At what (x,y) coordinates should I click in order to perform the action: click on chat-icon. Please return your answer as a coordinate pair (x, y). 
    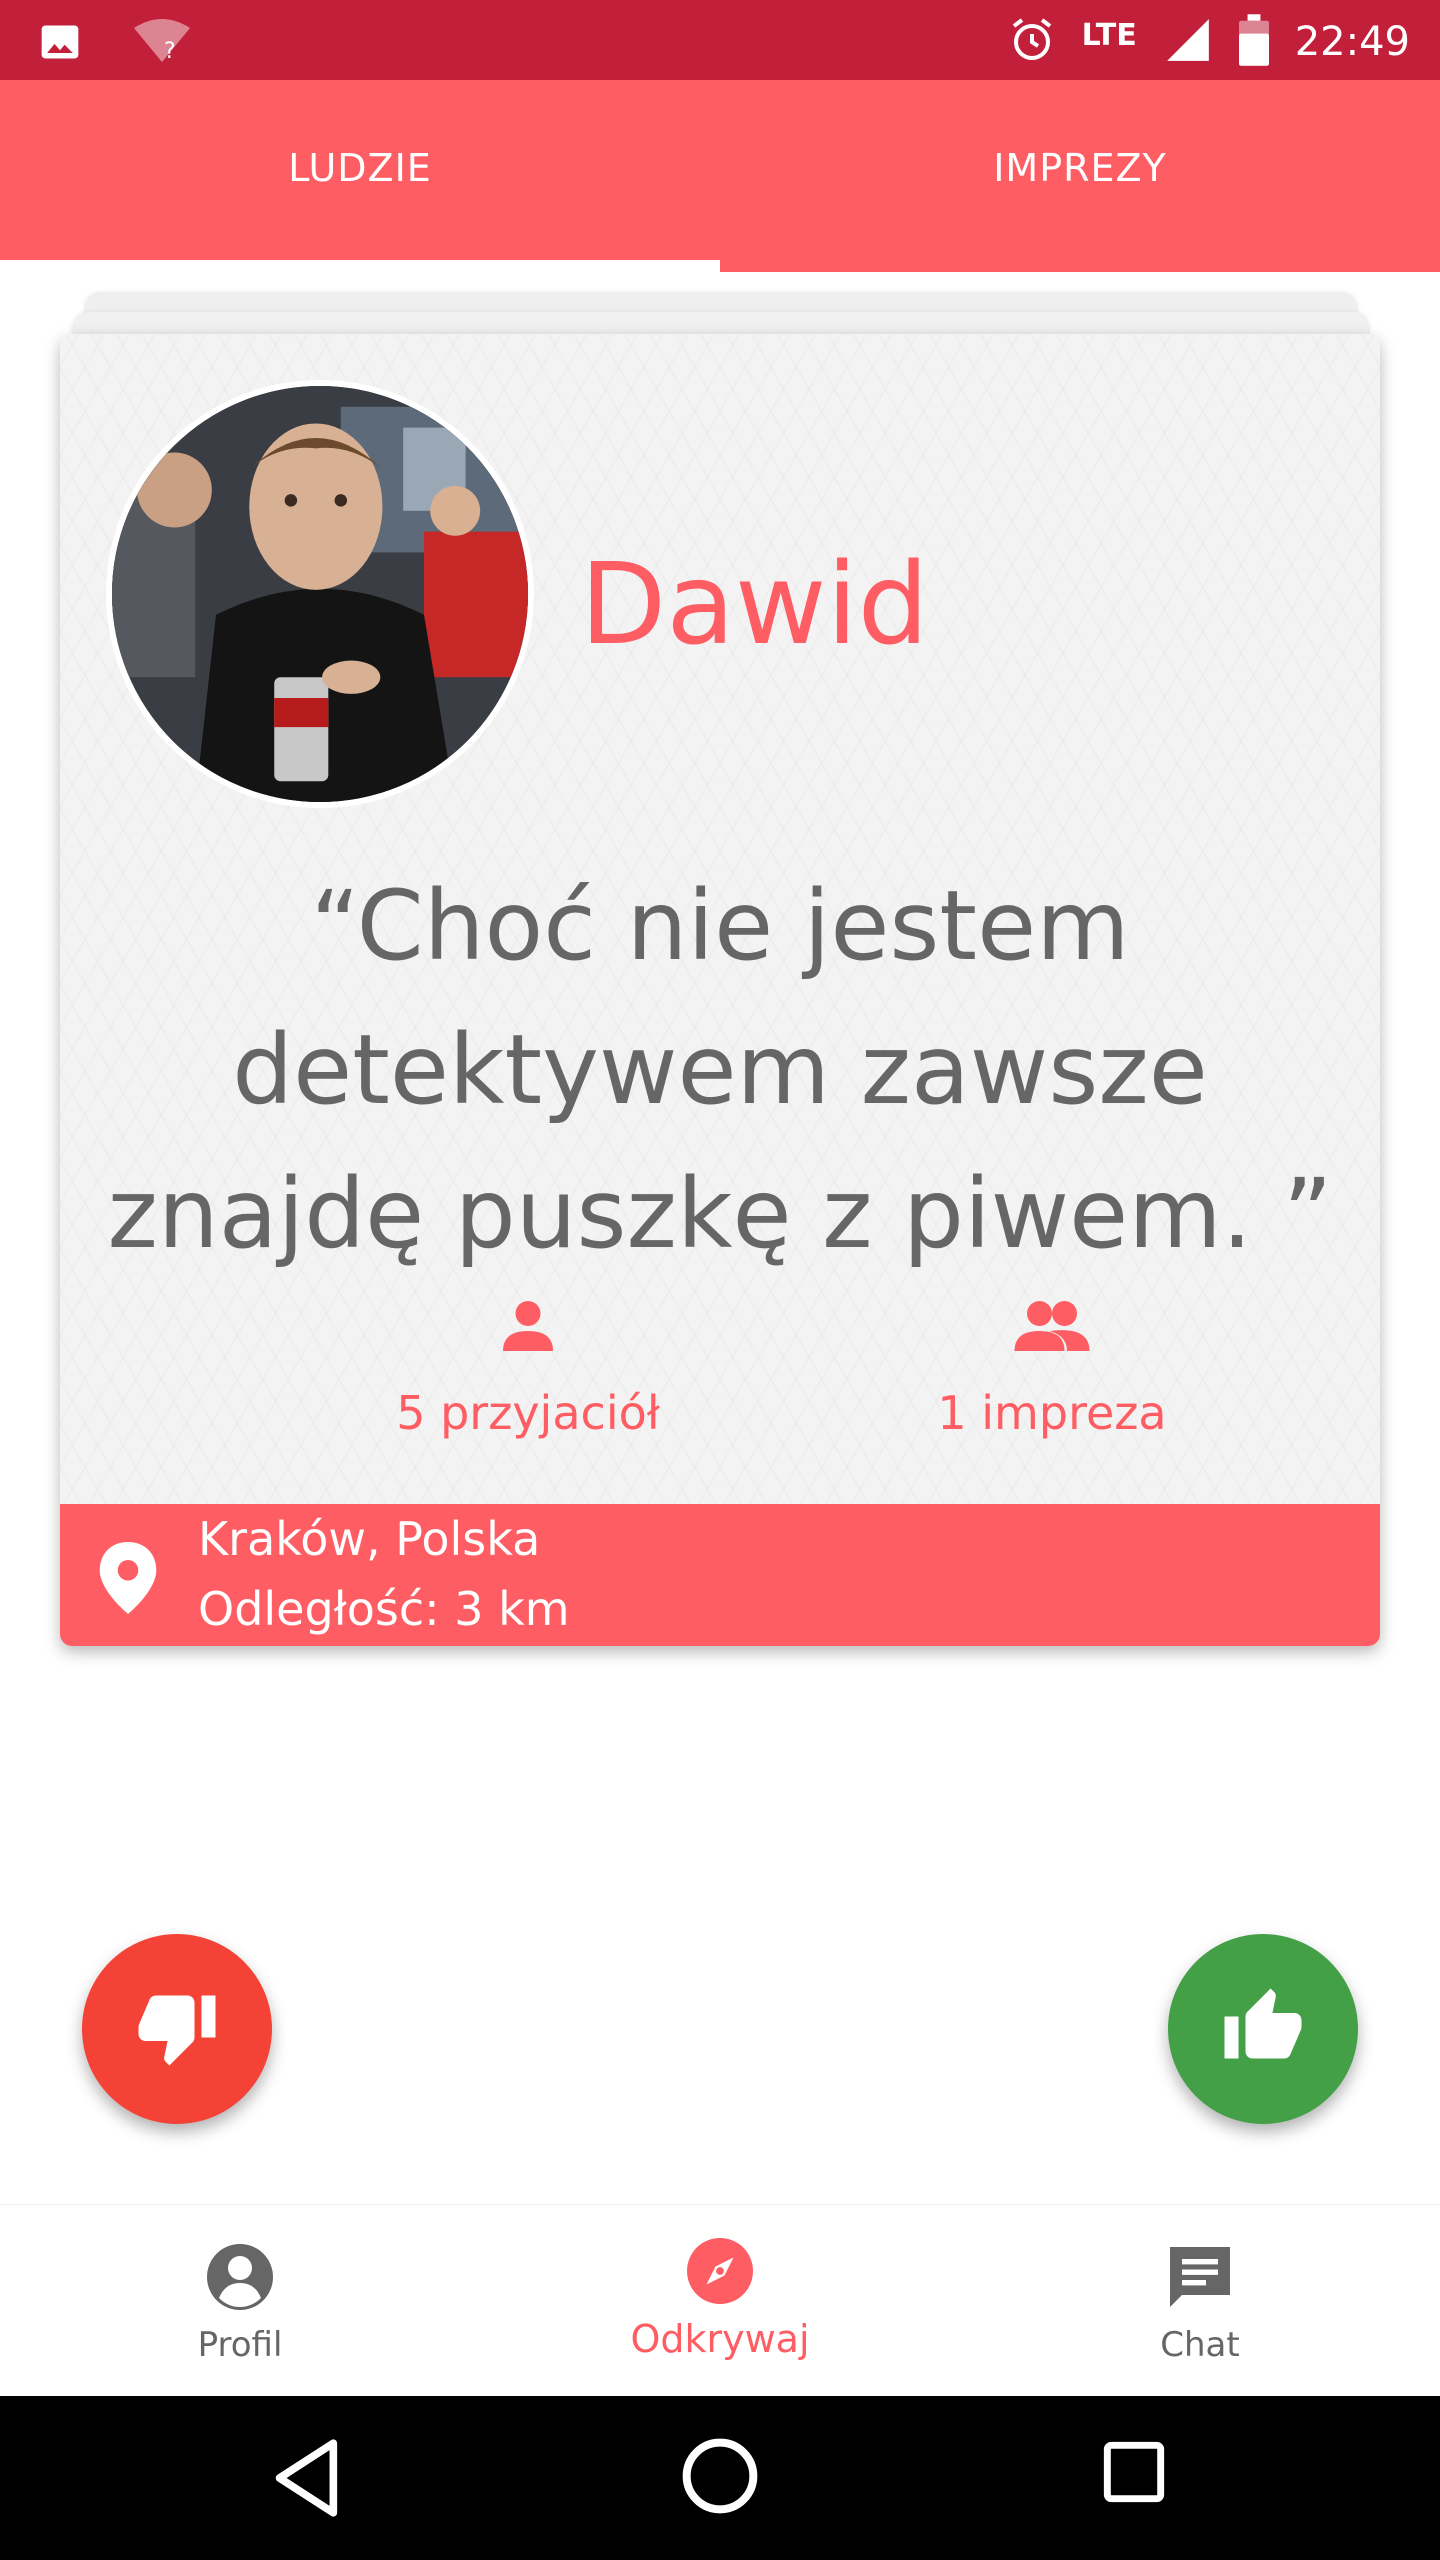
    Looking at the image, I should click on (1200, 2279).